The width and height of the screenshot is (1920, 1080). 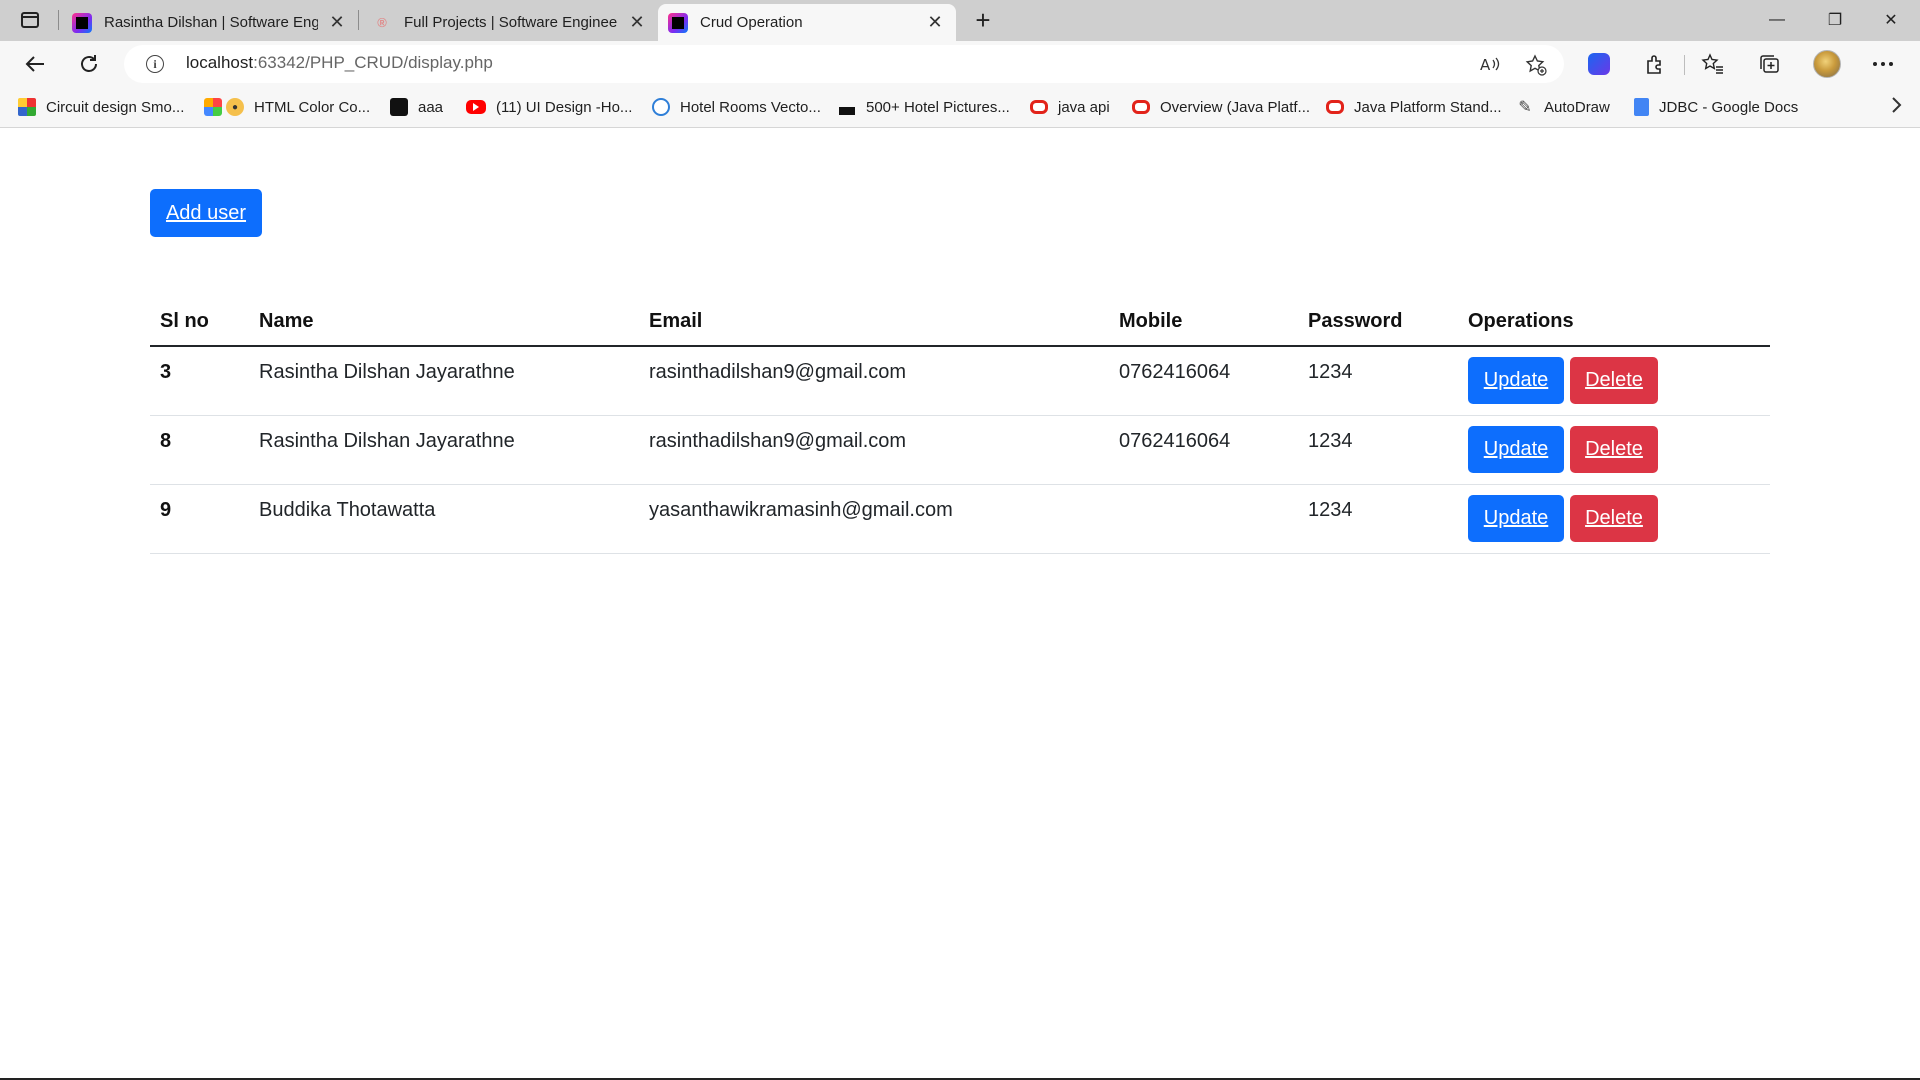 What do you see at coordinates (1883, 64) in the screenshot?
I see `more-options-icon` at bounding box center [1883, 64].